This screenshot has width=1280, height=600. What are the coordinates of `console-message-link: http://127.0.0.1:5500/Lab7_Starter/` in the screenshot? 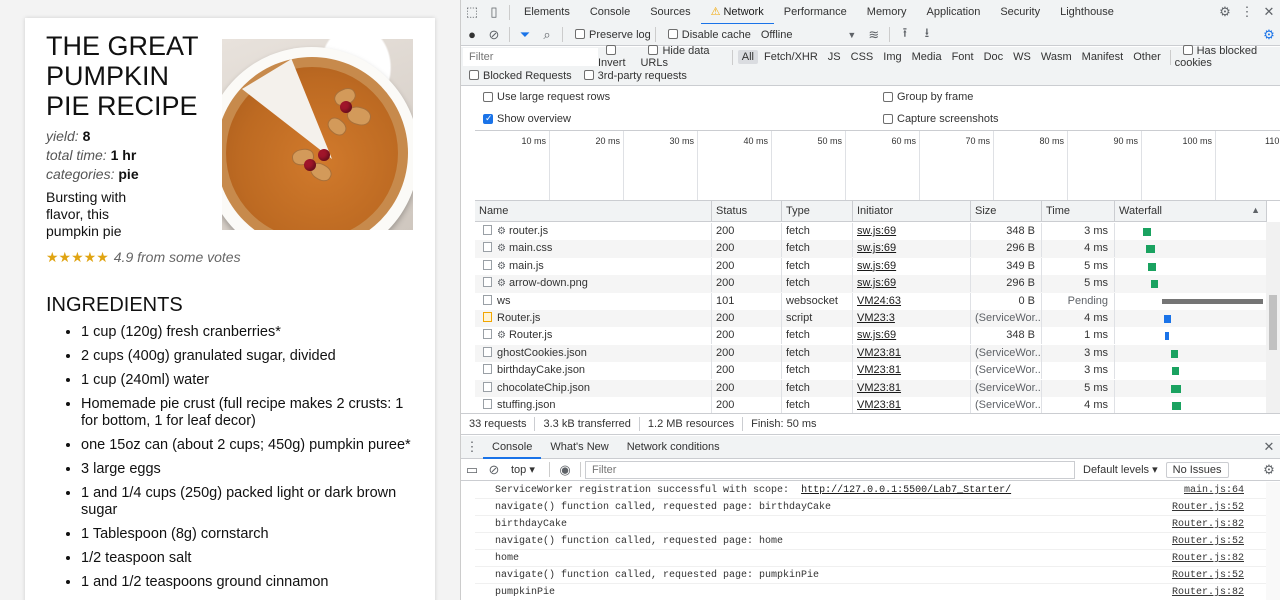 It's located at (906, 490).